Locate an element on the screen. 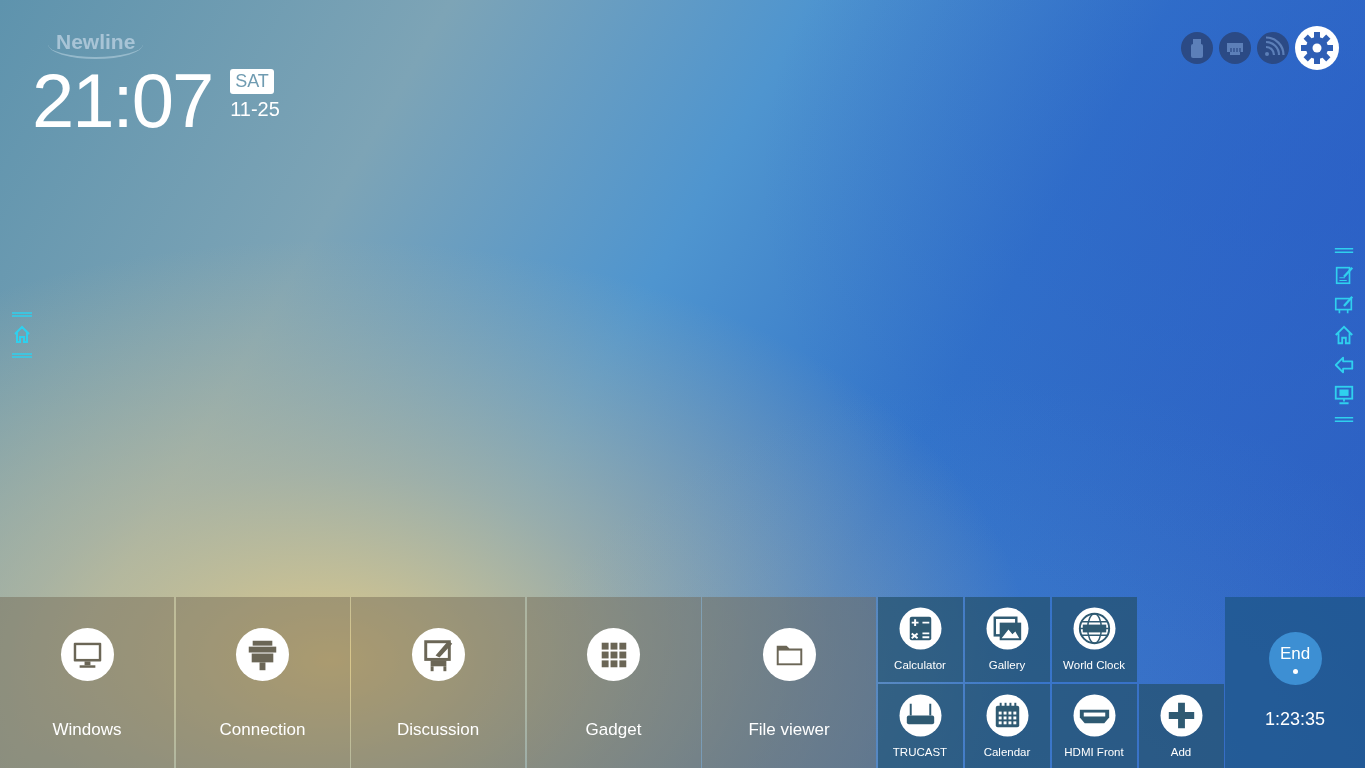 The width and height of the screenshot is (1365, 768). app-tile: TRUCAST is located at coordinates (920, 725).